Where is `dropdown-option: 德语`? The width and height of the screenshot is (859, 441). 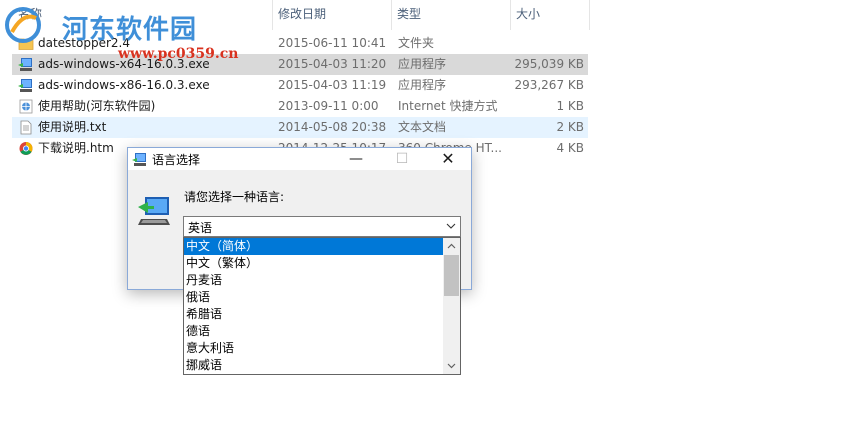 dropdown-option: 德语 is located at coordinates (314, 331).